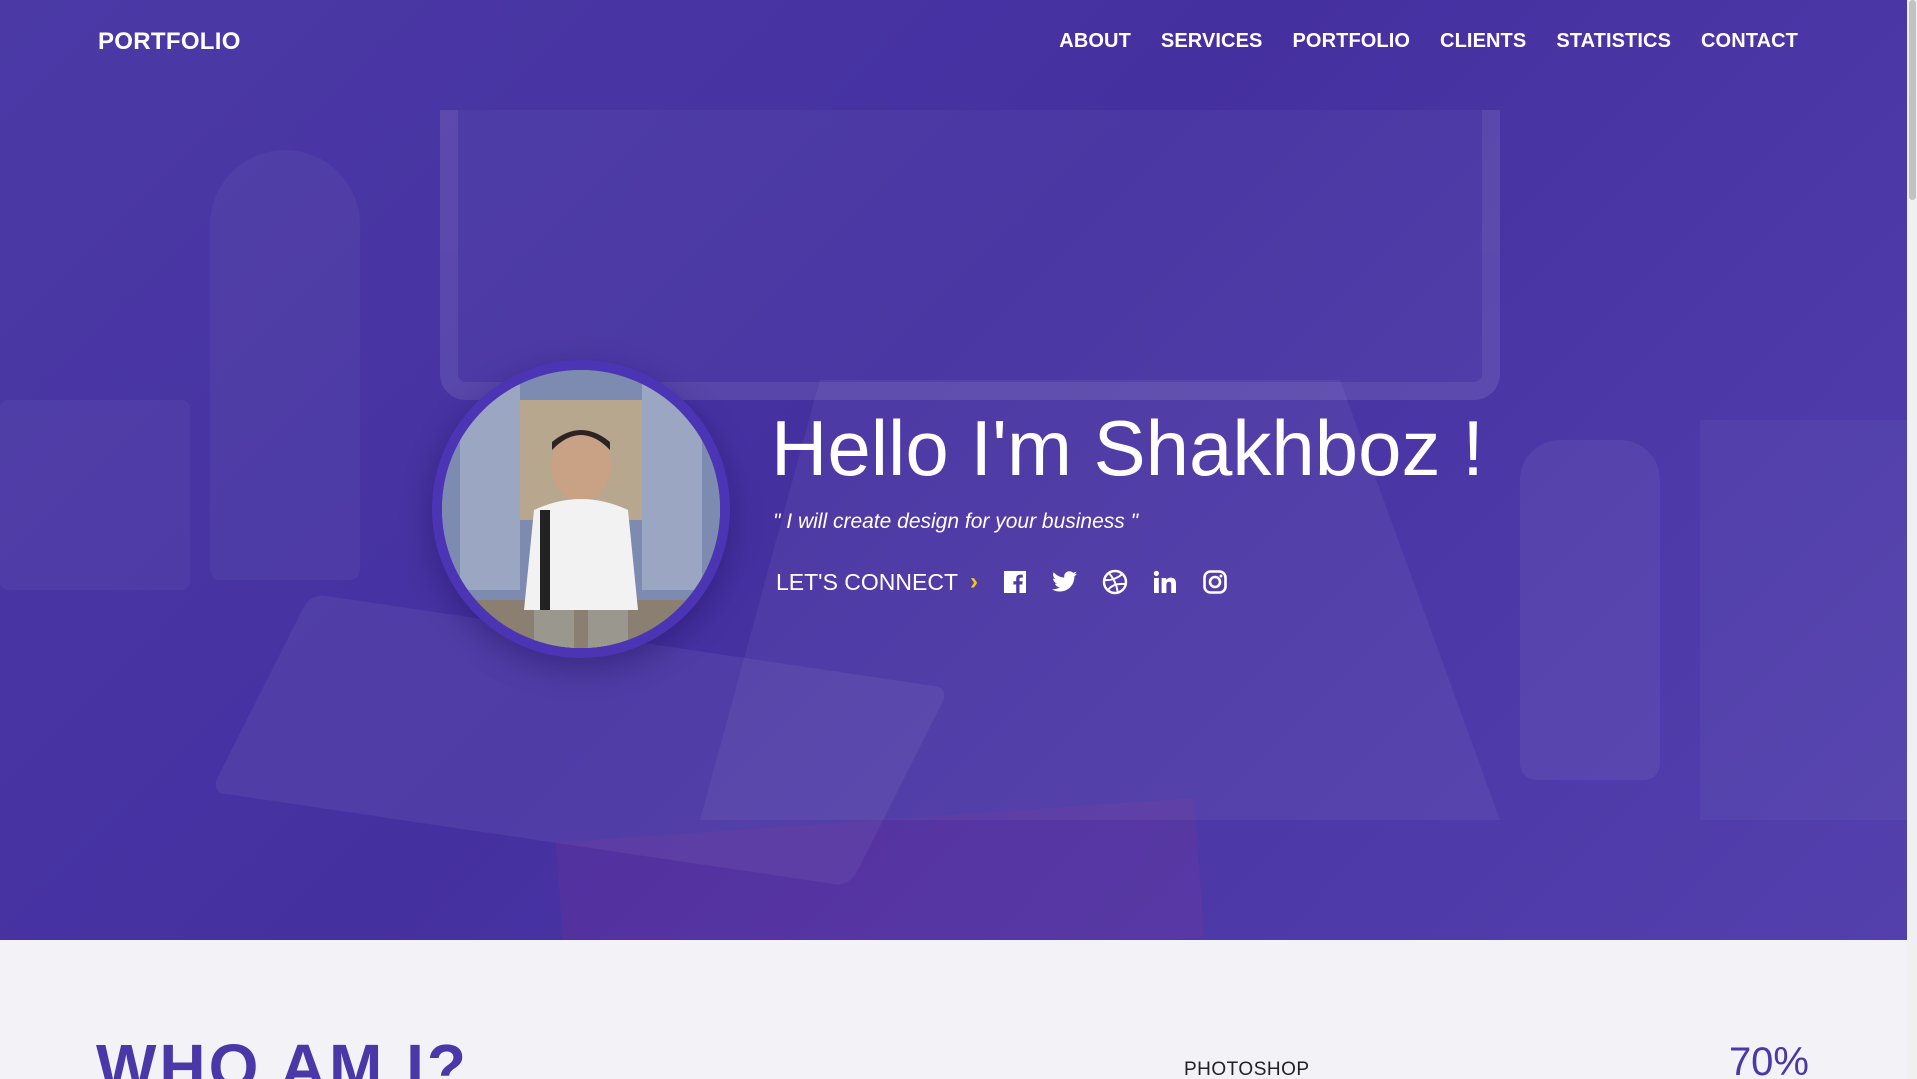 The image size is (1917, 1079). What do you see at coordinates (1165, 582) in the screenshot?
I see `linkedin-icon` at bounding box center [1165, 582].